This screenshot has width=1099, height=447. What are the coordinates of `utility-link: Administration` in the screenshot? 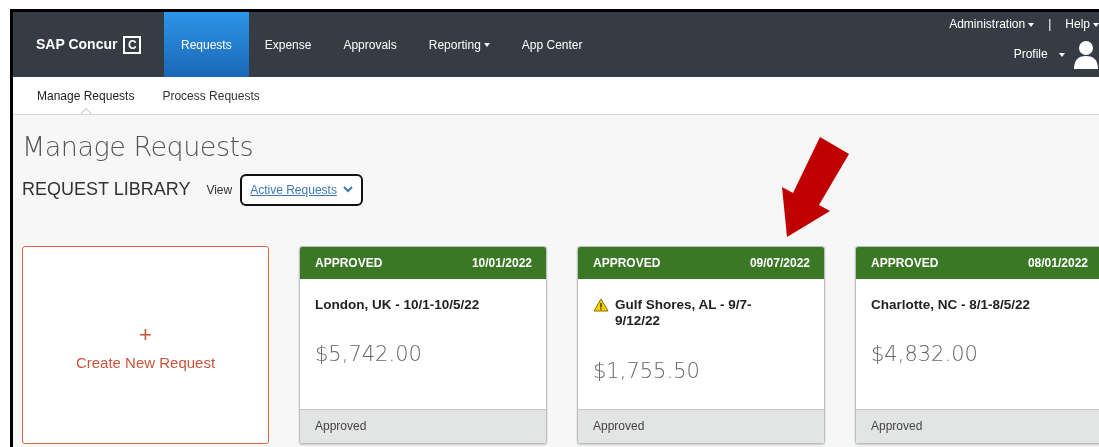 It's located at (992, 24).